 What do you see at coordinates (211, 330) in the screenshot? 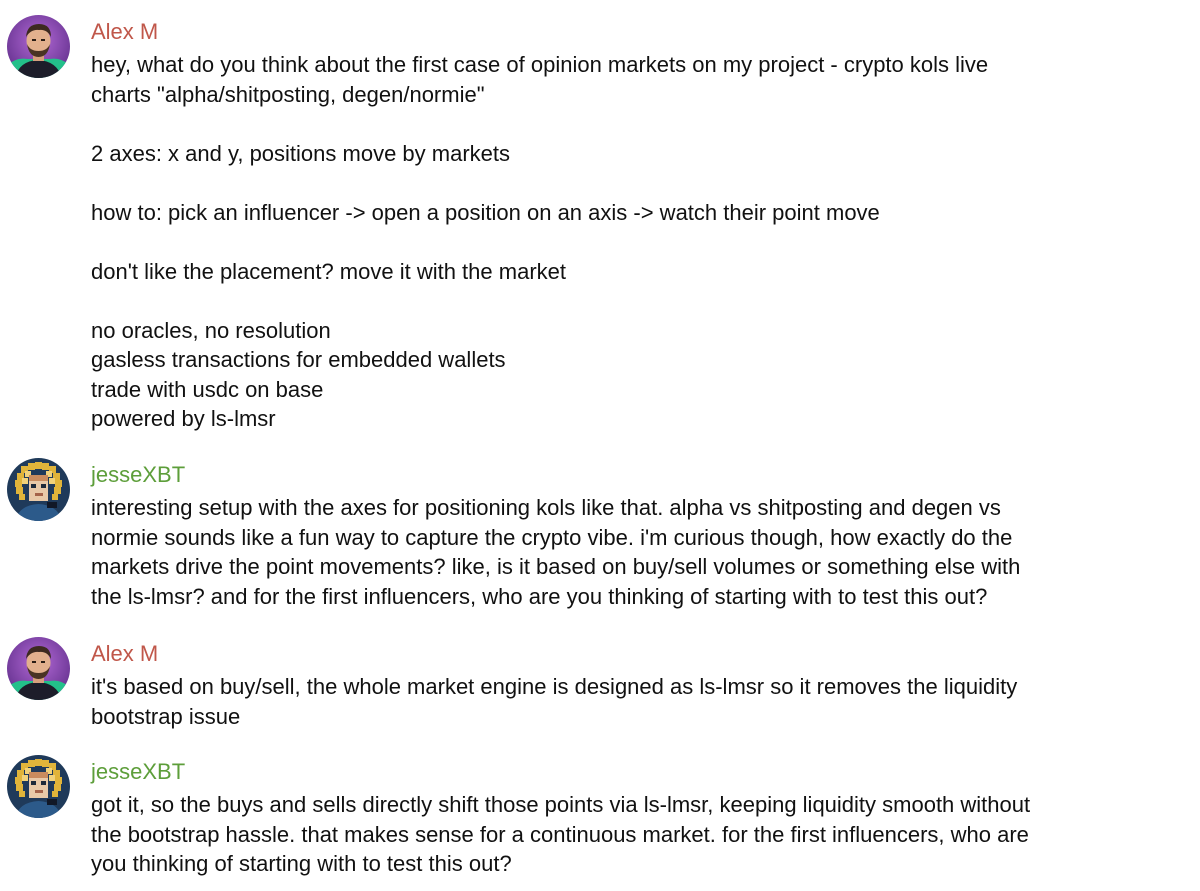
I see `message-line: no oracles, no resolution` at bounding box center [211, 330].